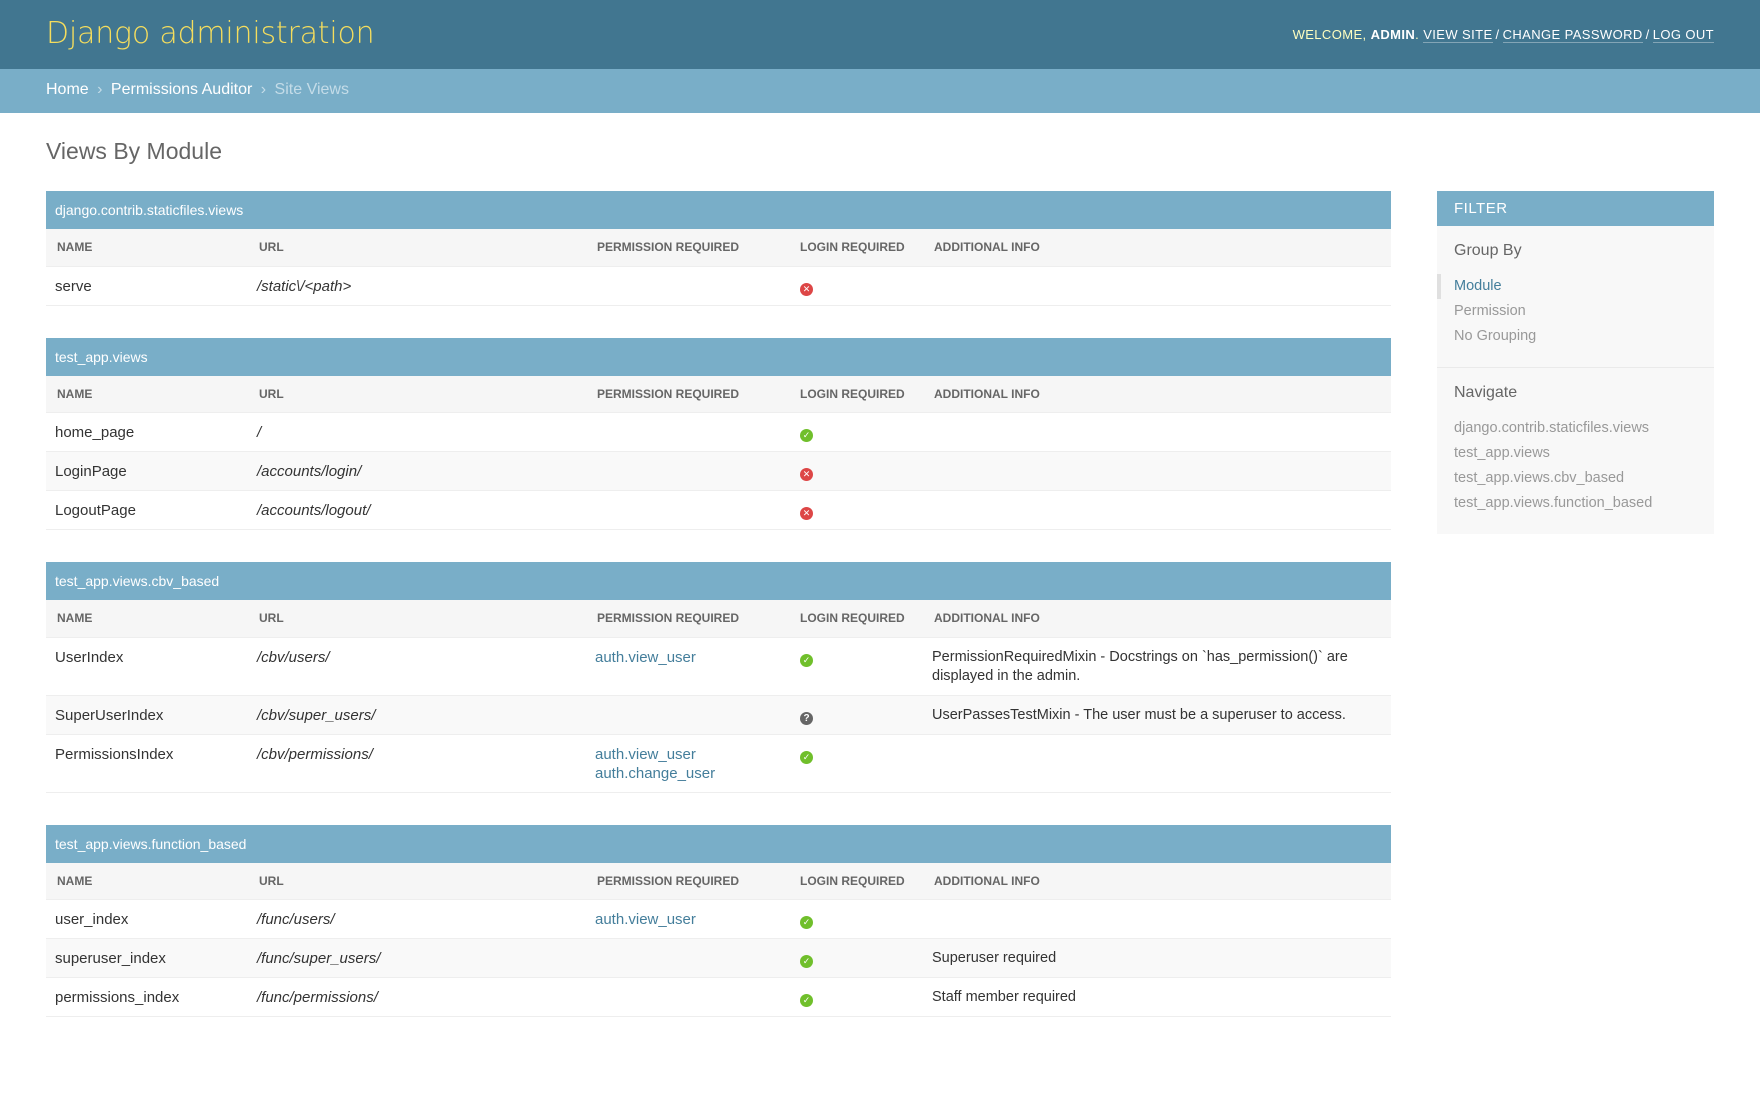 Image resolution: width=1760 pixels, height=1103 pixels. Describe the element at coordinates (311, 89) in the screenshot. I see `breadcrumb-current: Site Views` at that location.